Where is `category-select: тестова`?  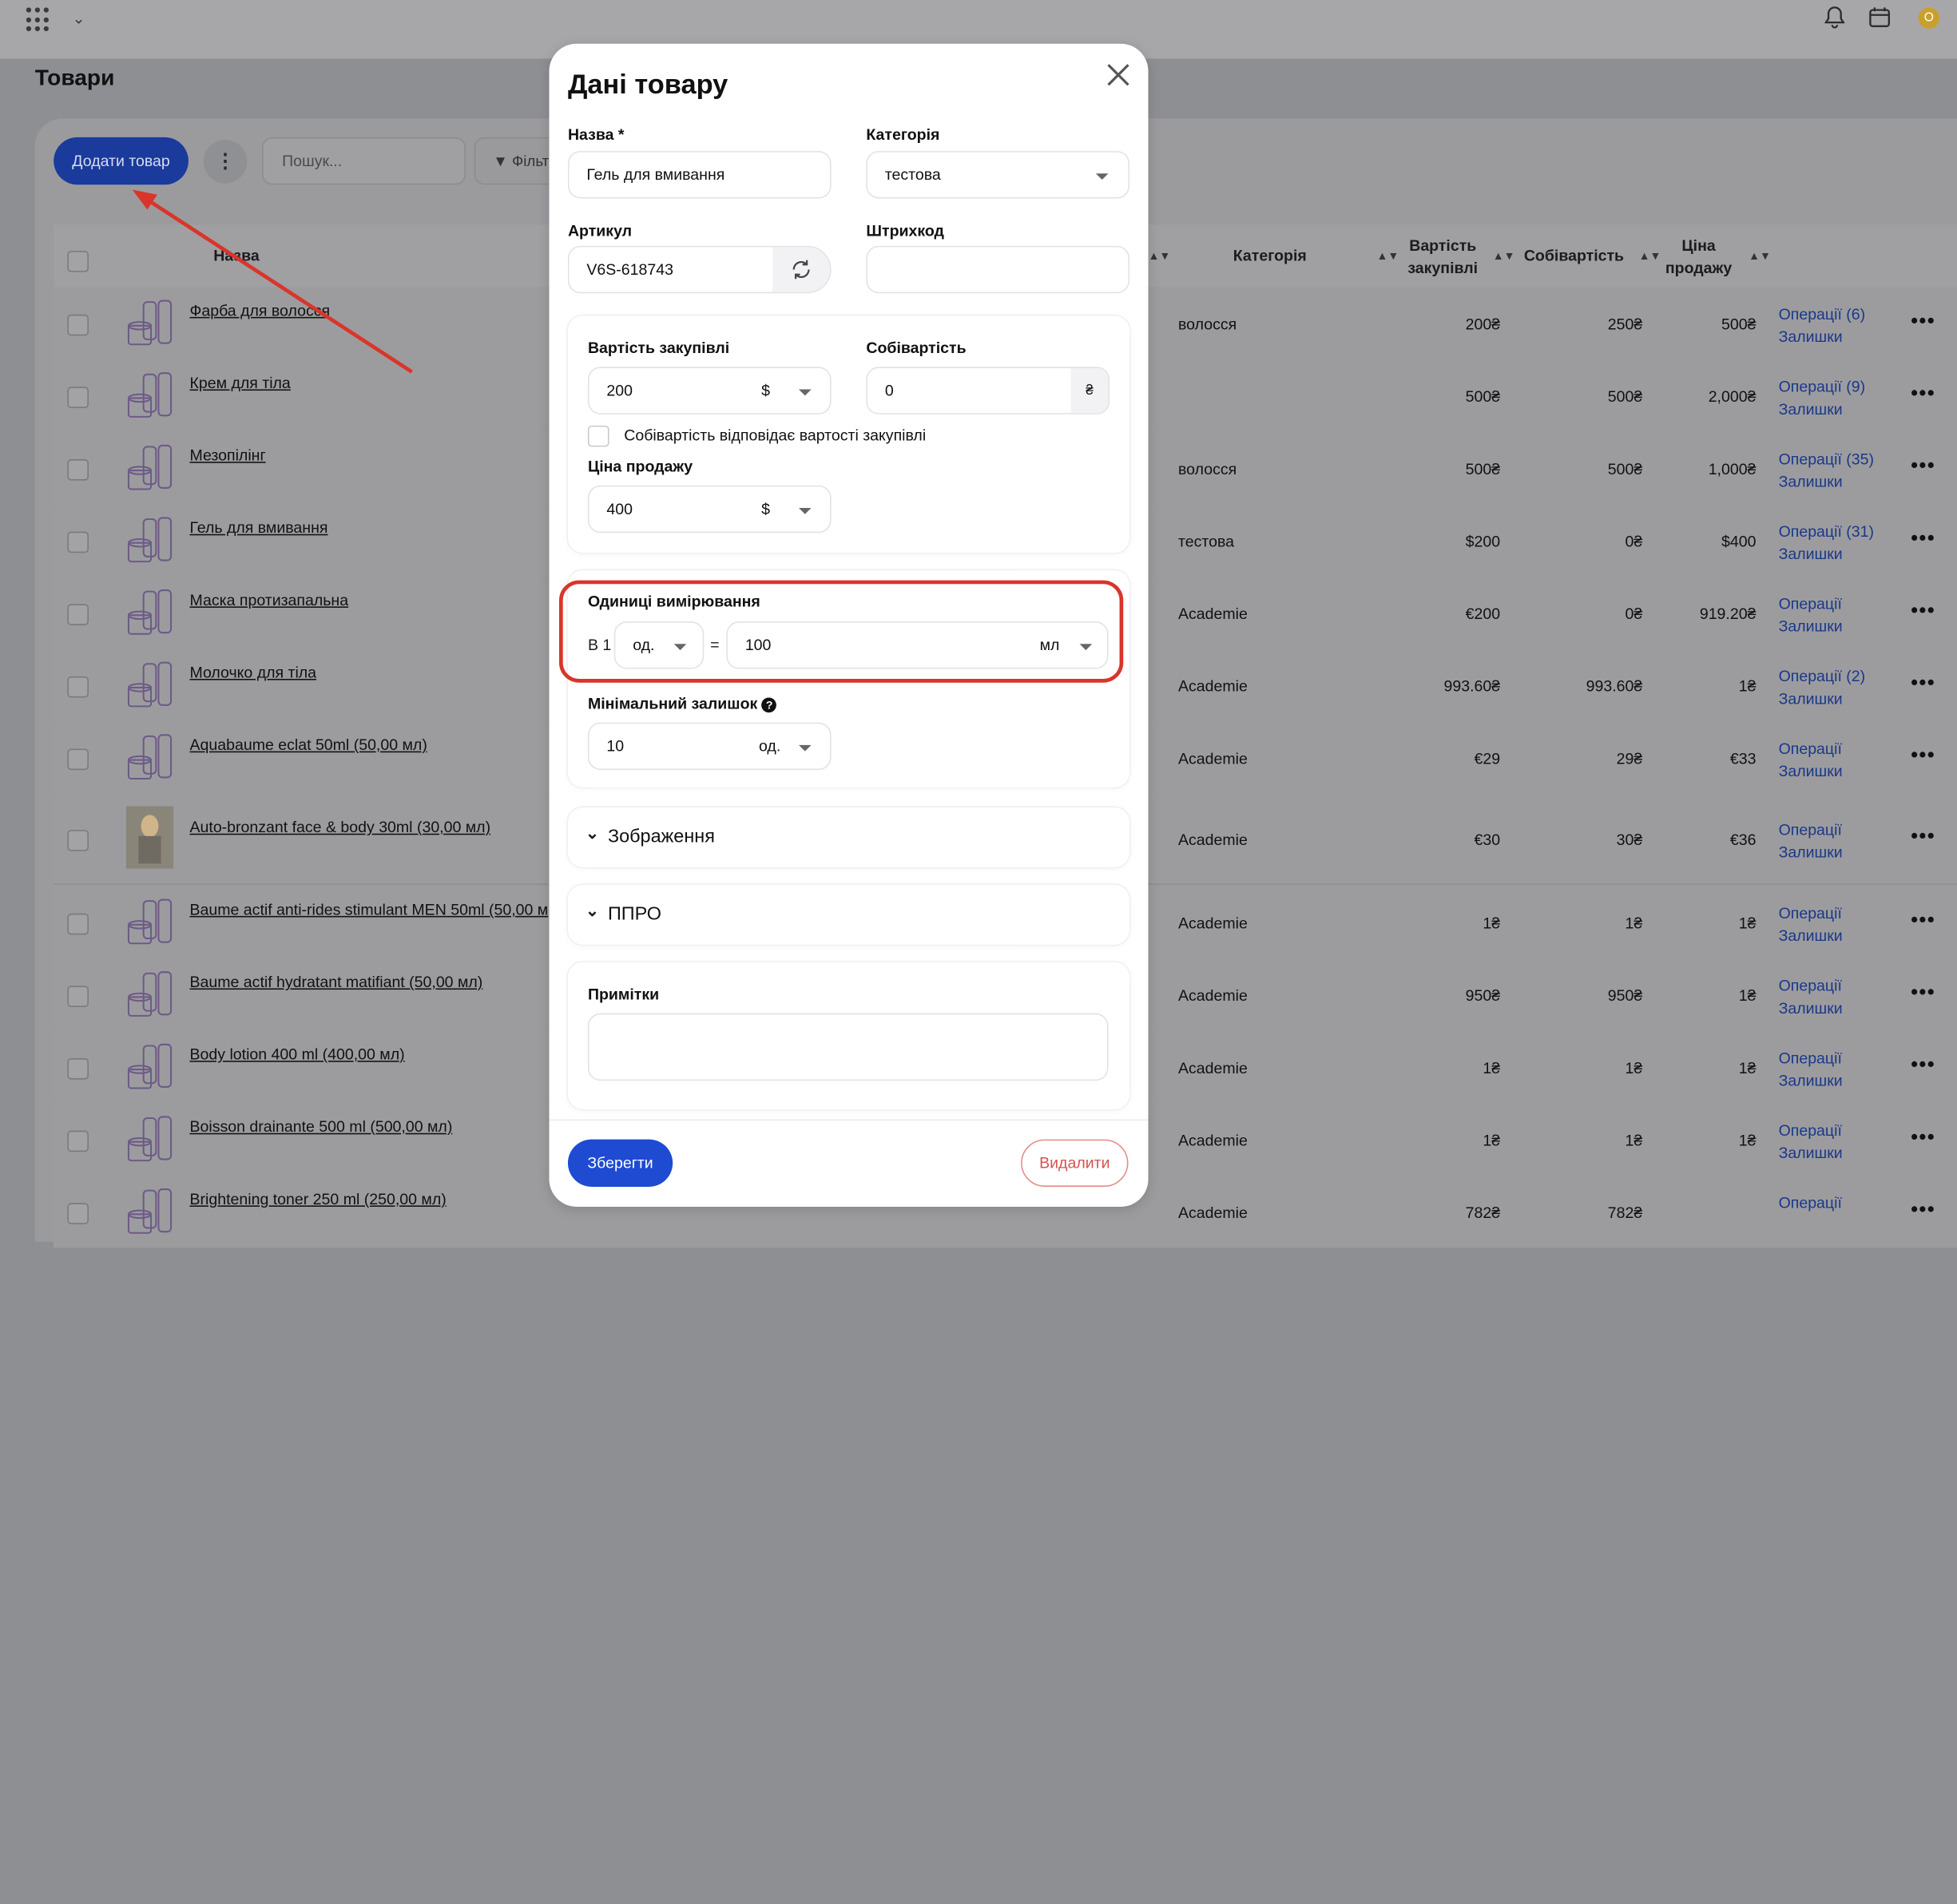 category-select: тестова is located at coordinates (998, 175).